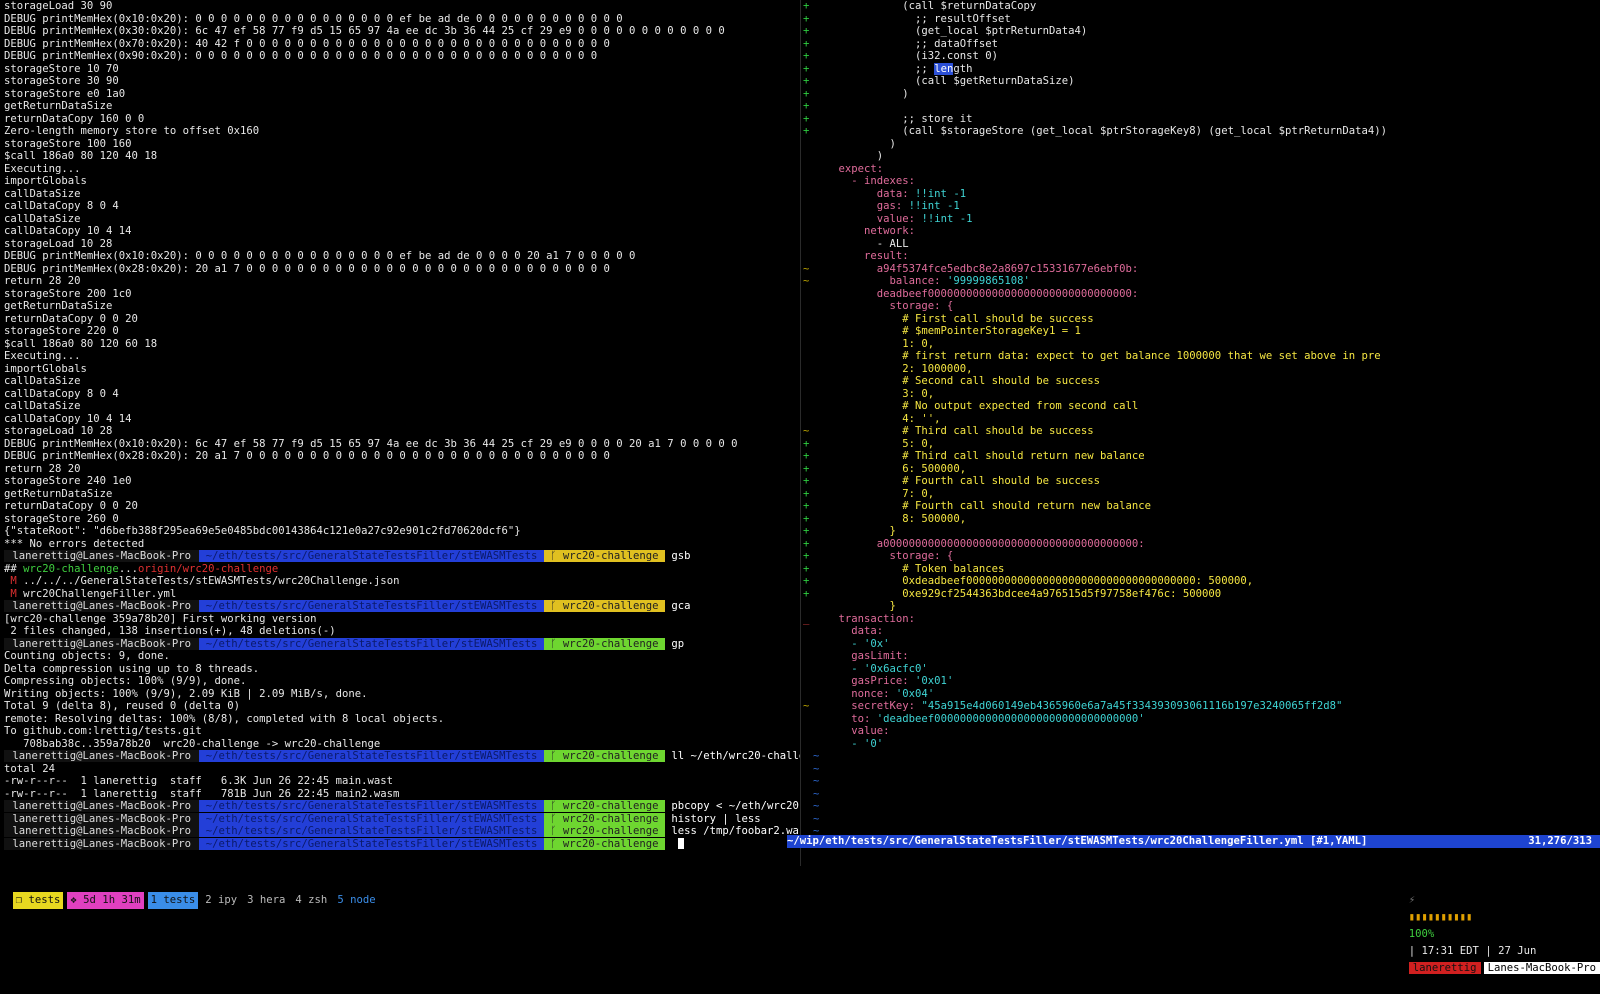 The width and height of the screenshot is (1600, 994). I want to click on yaml-key: nonce:, so click(851, 693).